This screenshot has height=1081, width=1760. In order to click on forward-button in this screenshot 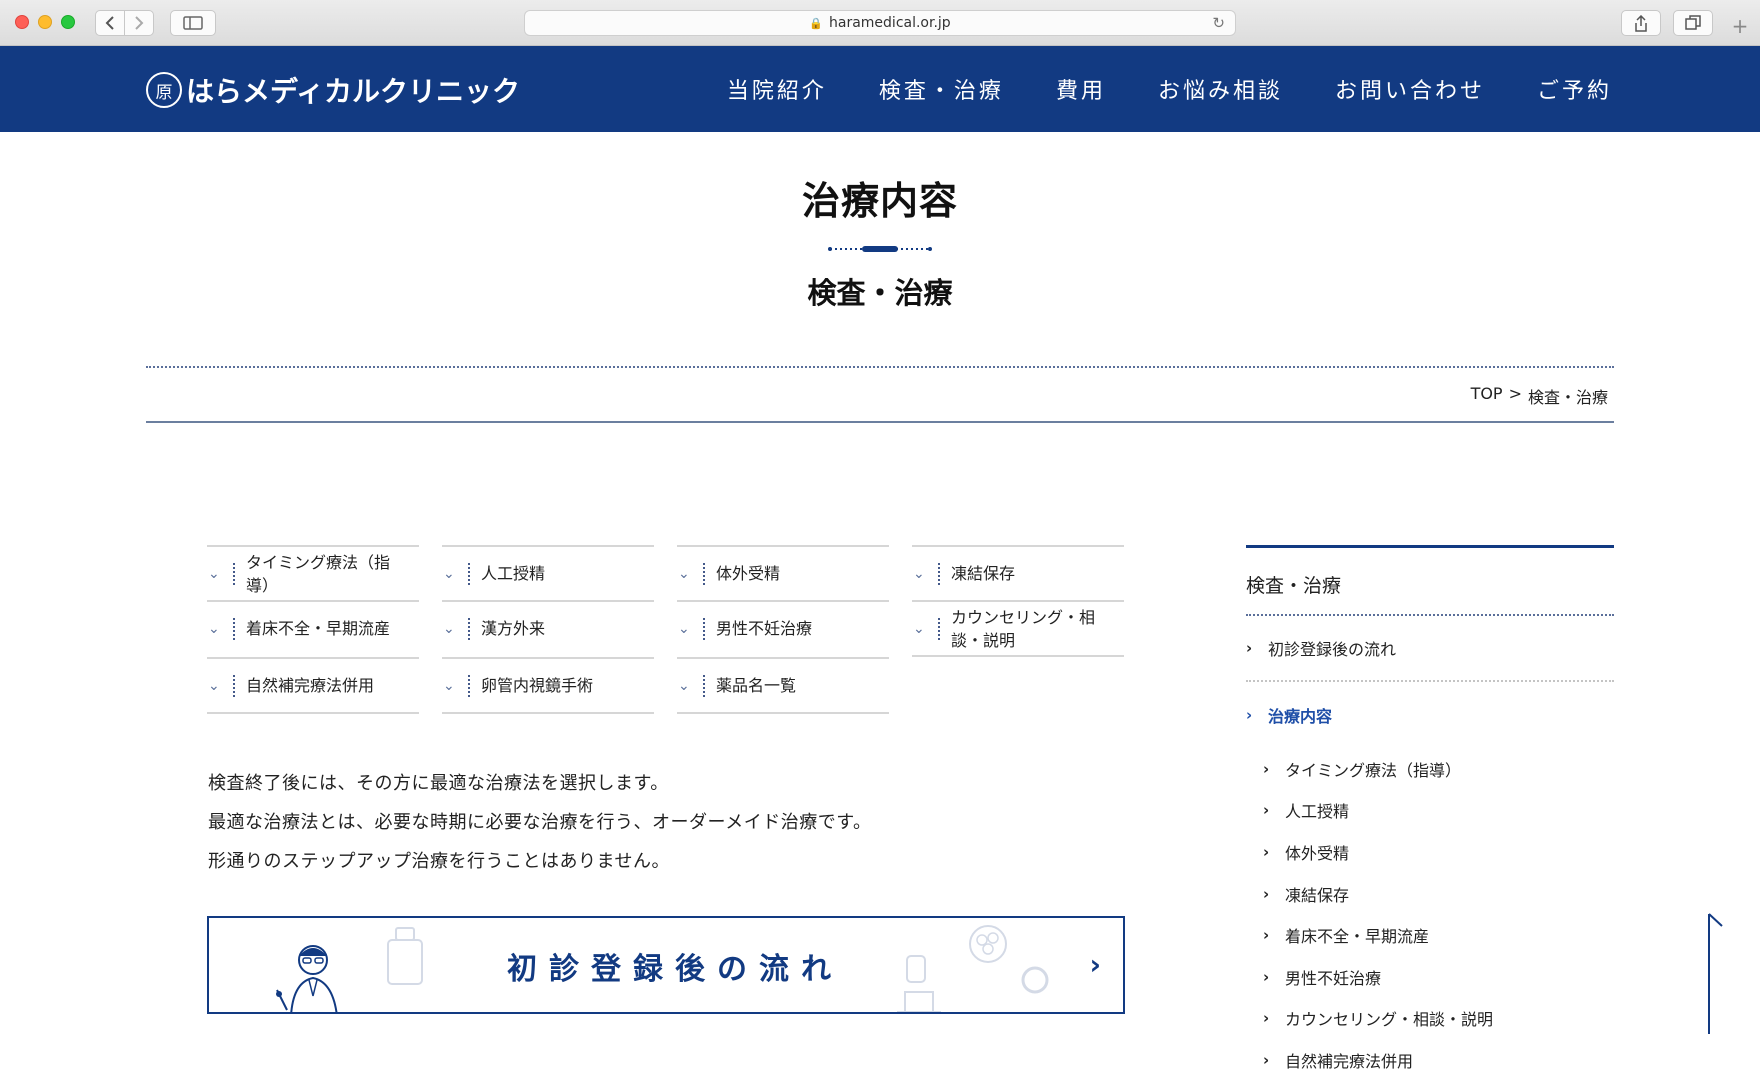, I will do `click(139, 23)`.